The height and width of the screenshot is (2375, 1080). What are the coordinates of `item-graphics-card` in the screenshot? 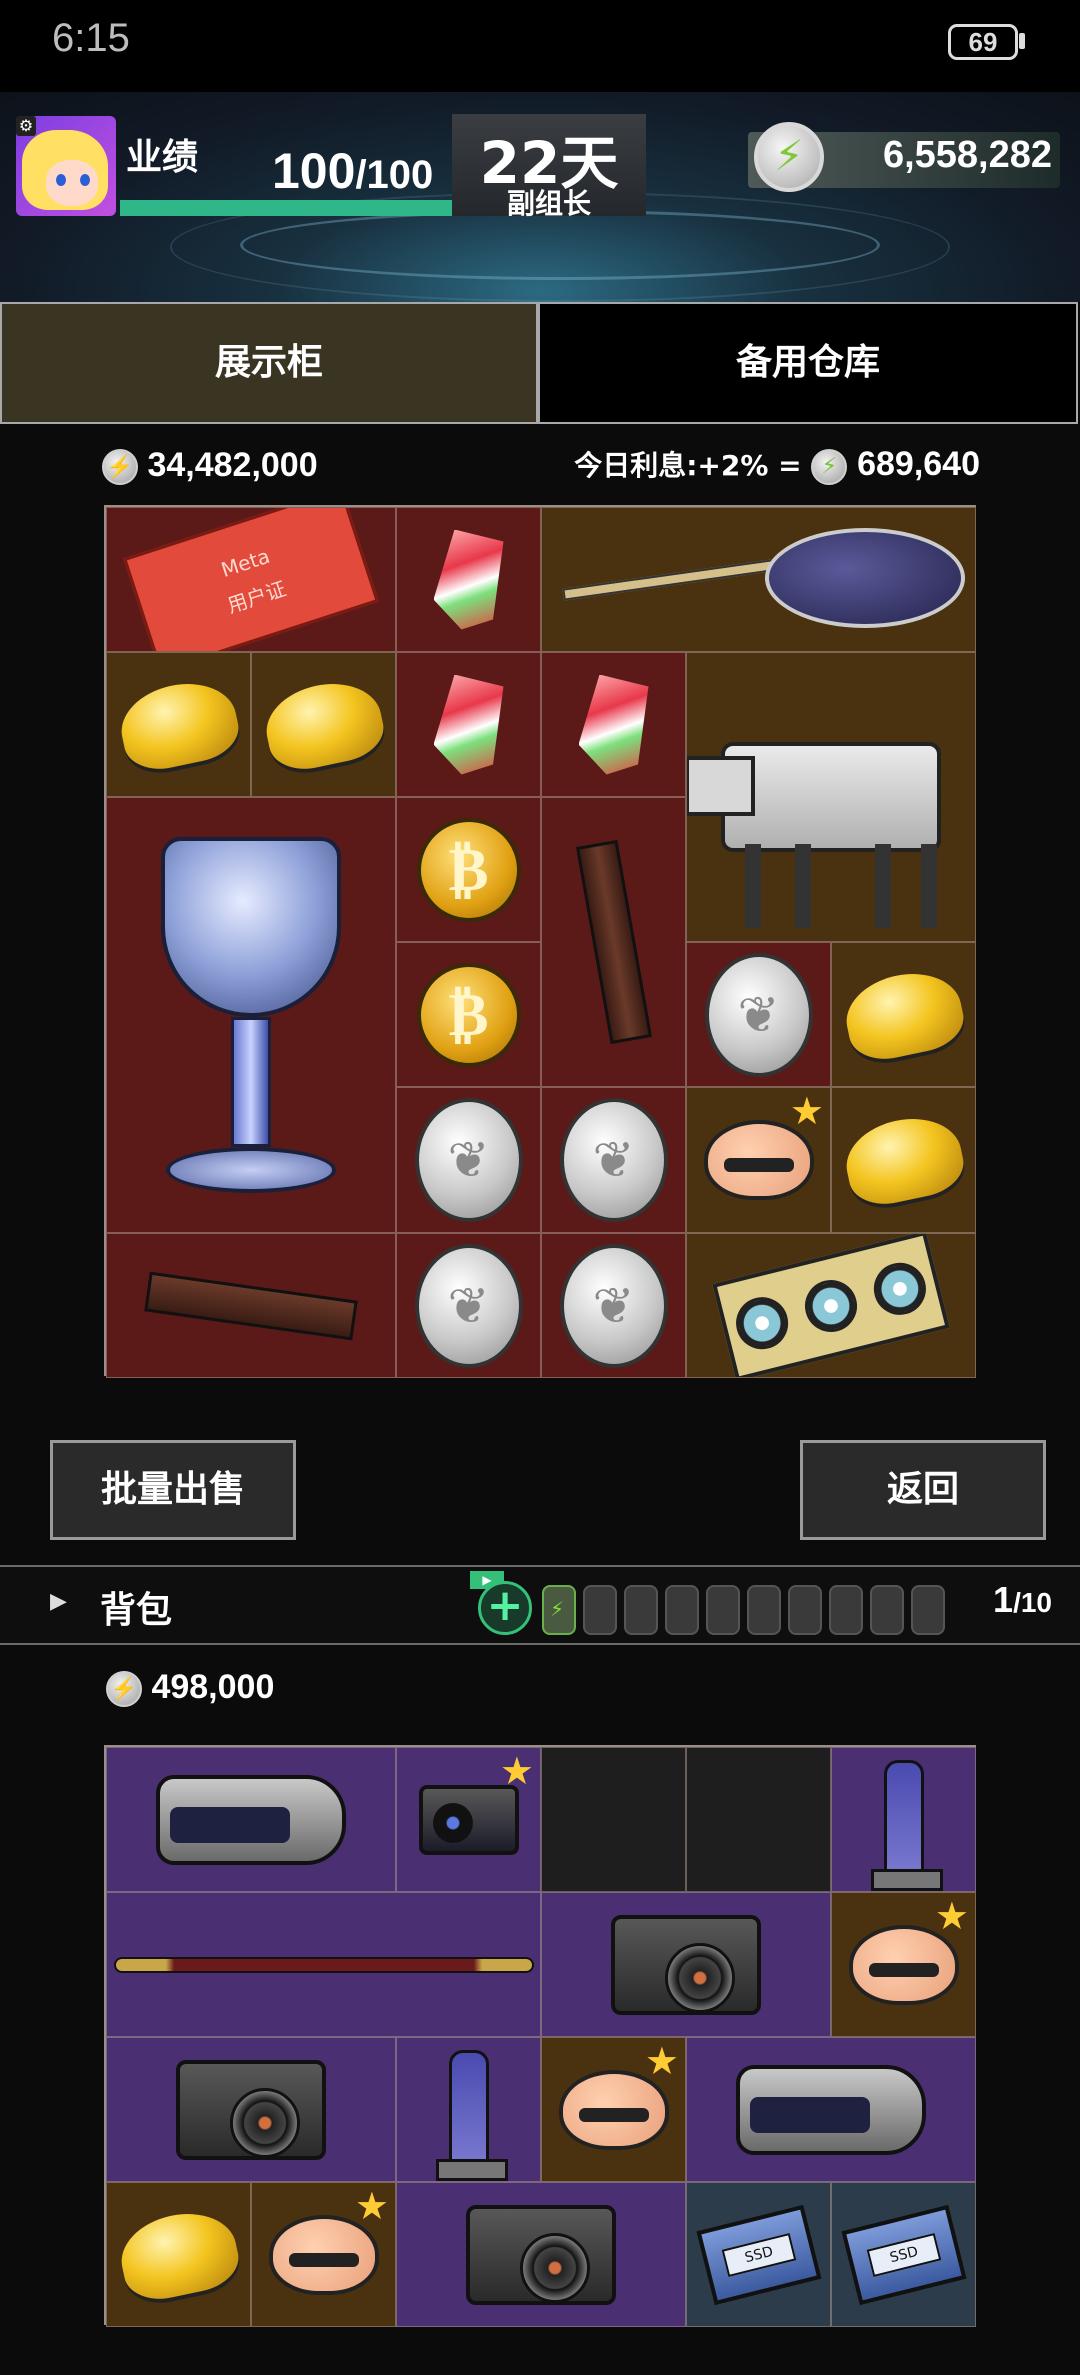 It's located at (831, 1305).